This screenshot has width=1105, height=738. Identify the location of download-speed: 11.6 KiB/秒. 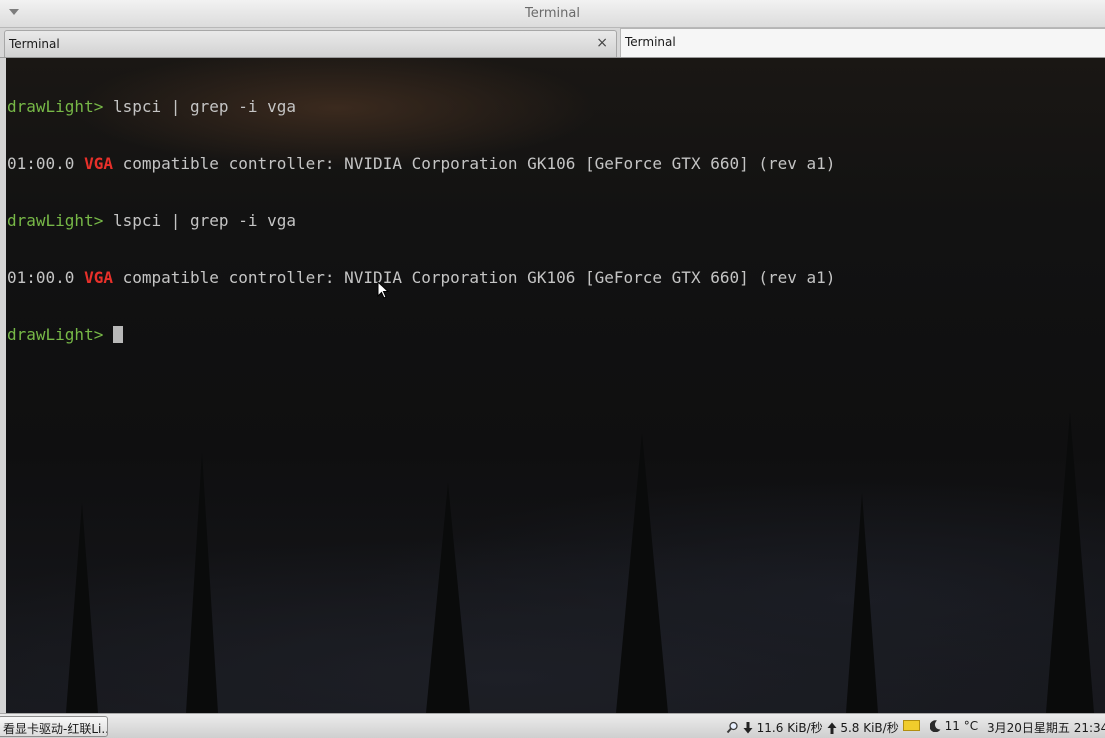
(789, 728).